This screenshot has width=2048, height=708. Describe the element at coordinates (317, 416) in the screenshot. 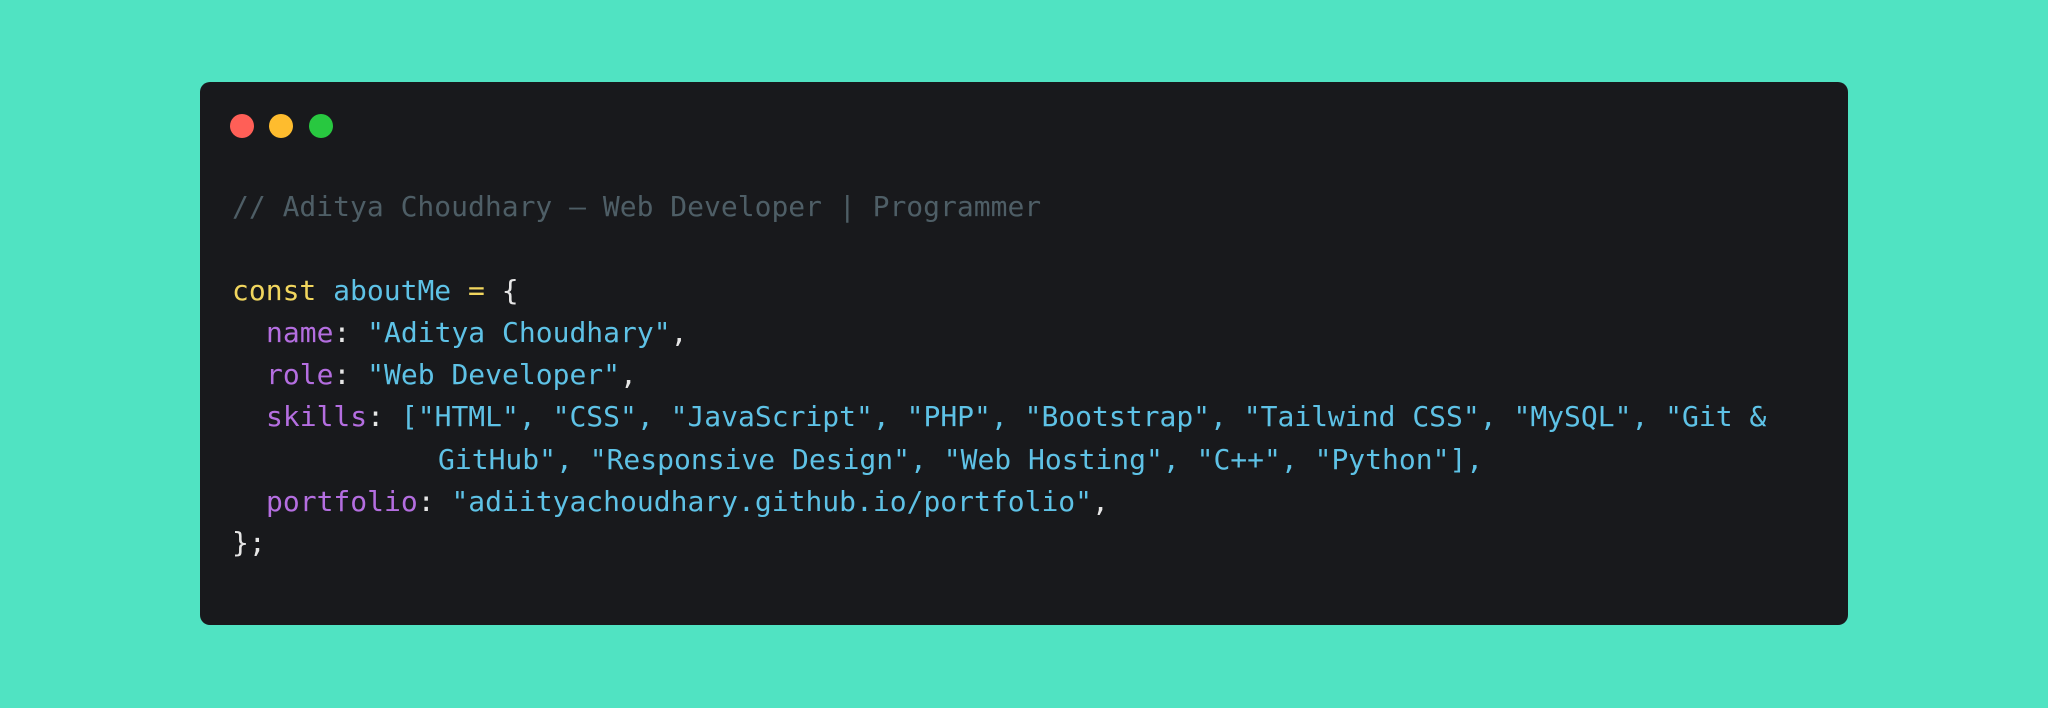

I see `skills-key: skills` at that location.